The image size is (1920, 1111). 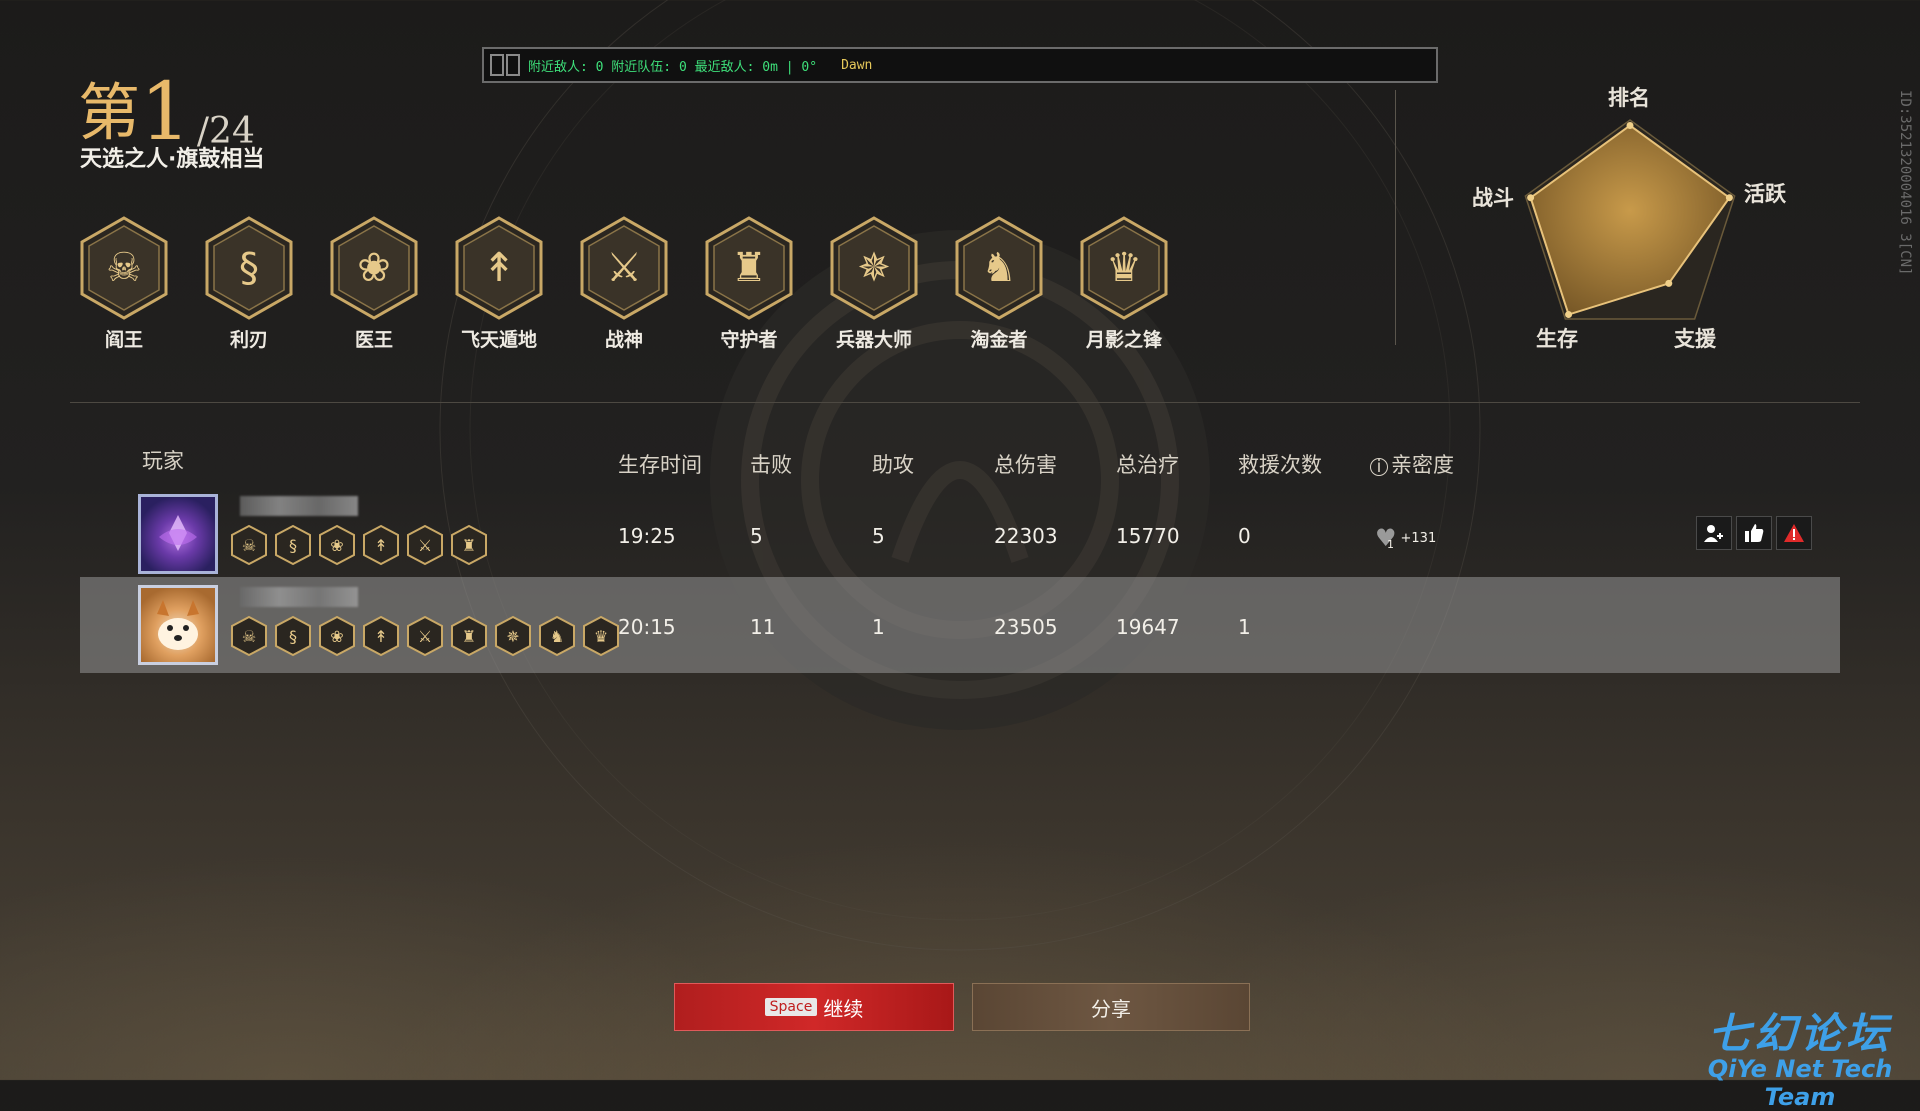 What do you see at coordinates (960, 625) in the screenshot?
I see `table-row: ☠ § ❀ ↟ ⚔ ♜ ✵ ♞ ♛ 20:15 11 1 23505 19647 1` at bounding box center [960, 625].